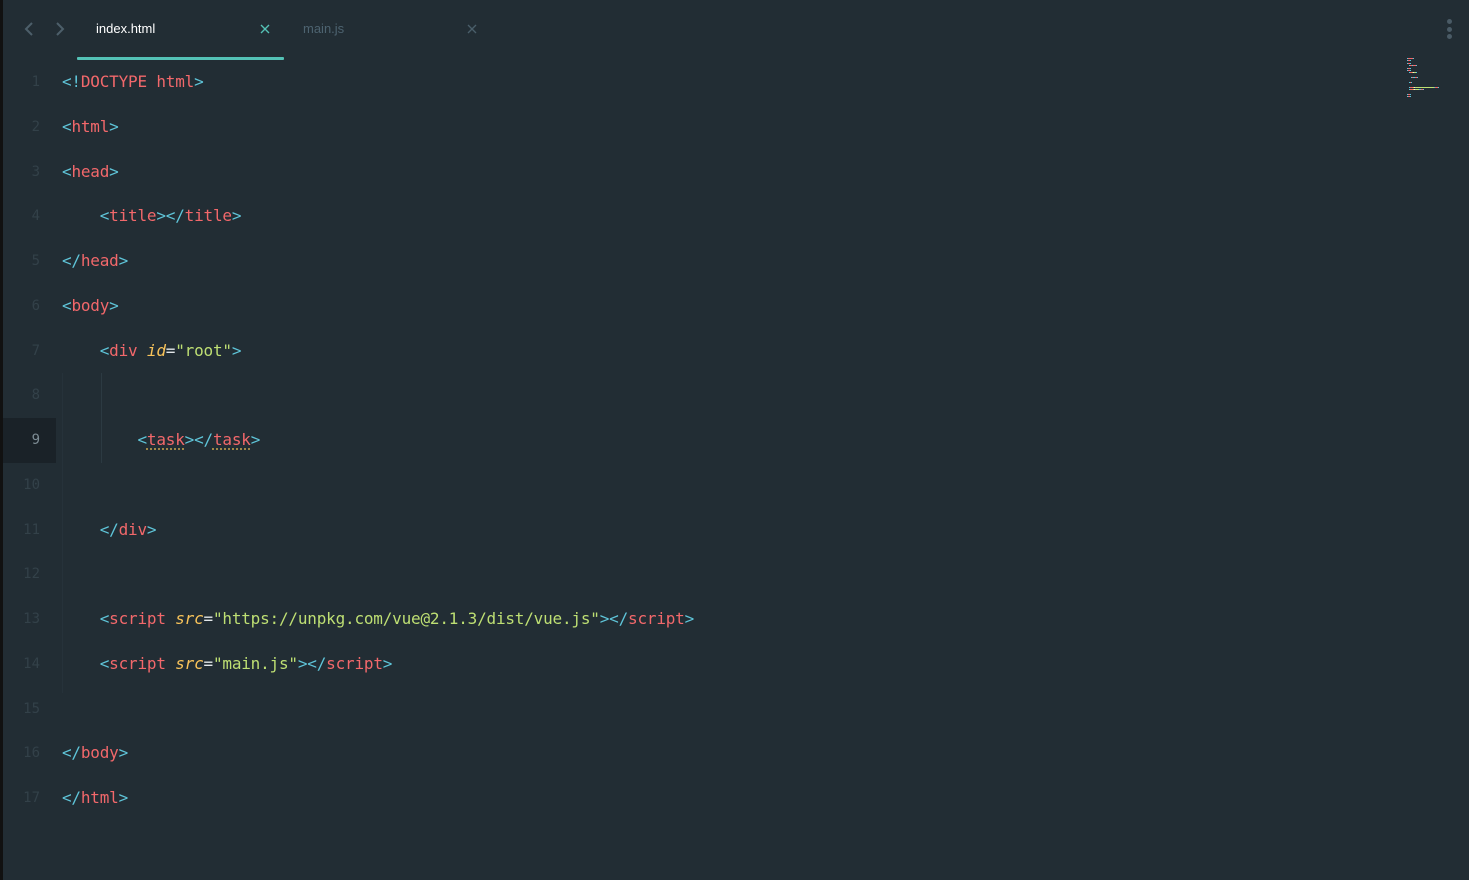 The image size is (1469, 880). What do you see at coordinates (698, 664) in the screenshot?
I see `code-line: 14 <script src="main.js"></script>` at bounding box center [698, 664].